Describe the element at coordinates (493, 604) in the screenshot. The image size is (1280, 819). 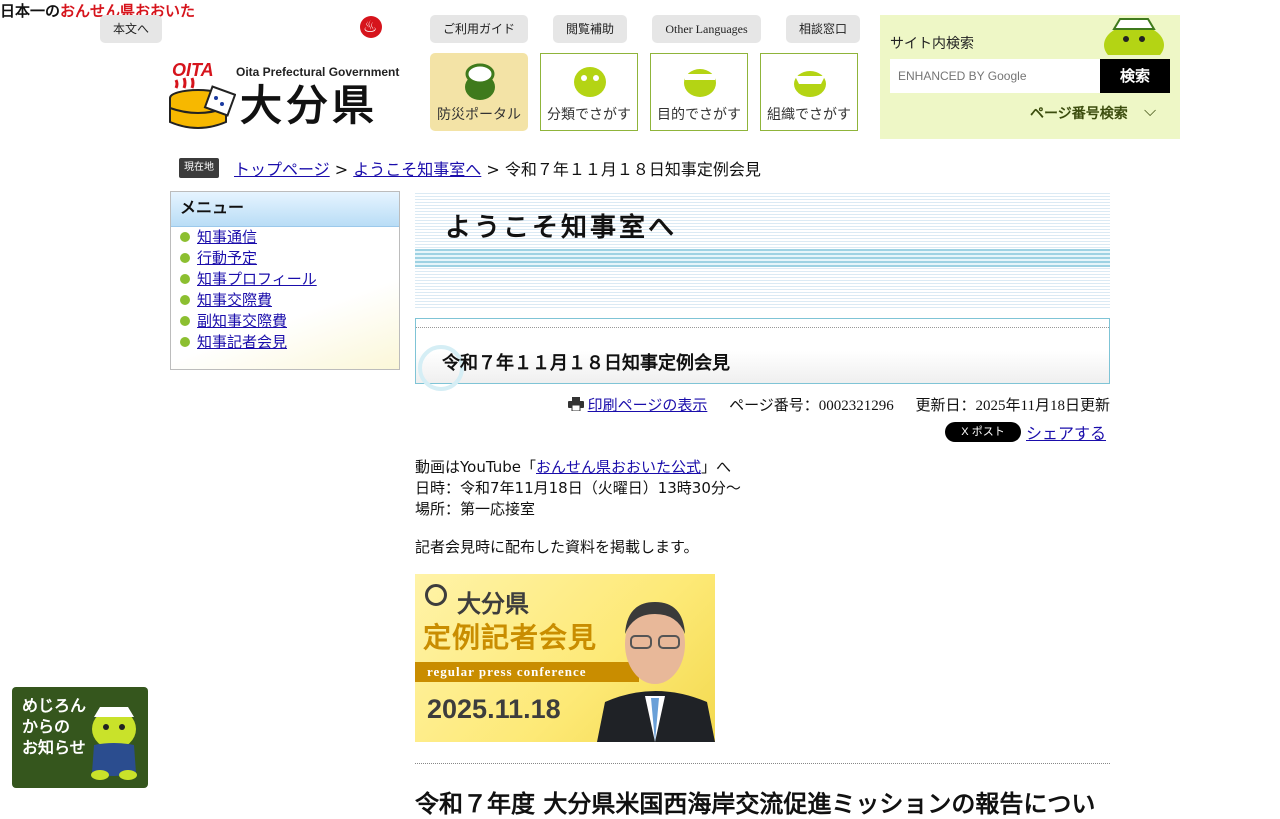
I see `thumbnail-org: 大分県` at that location.